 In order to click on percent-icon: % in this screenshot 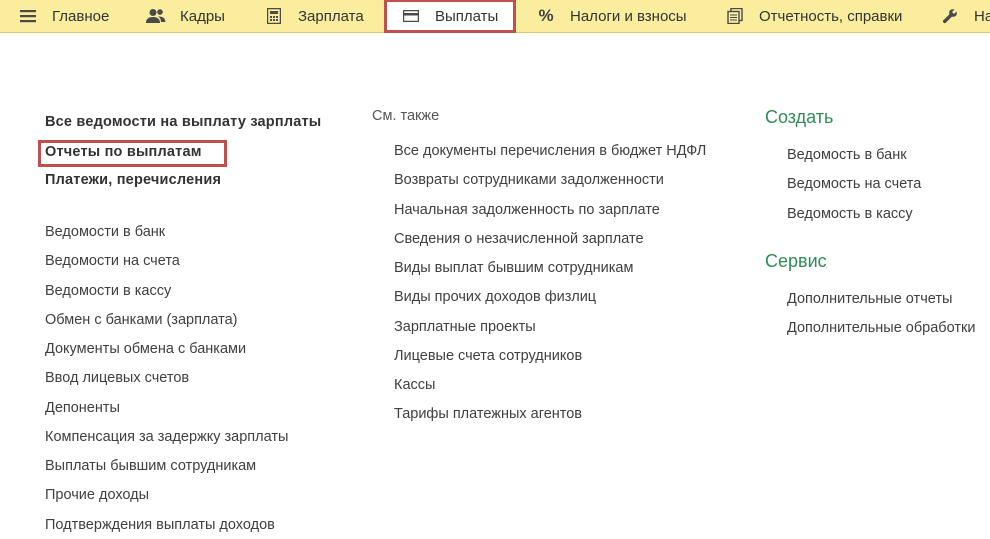, I will do `click(546, 15)`.